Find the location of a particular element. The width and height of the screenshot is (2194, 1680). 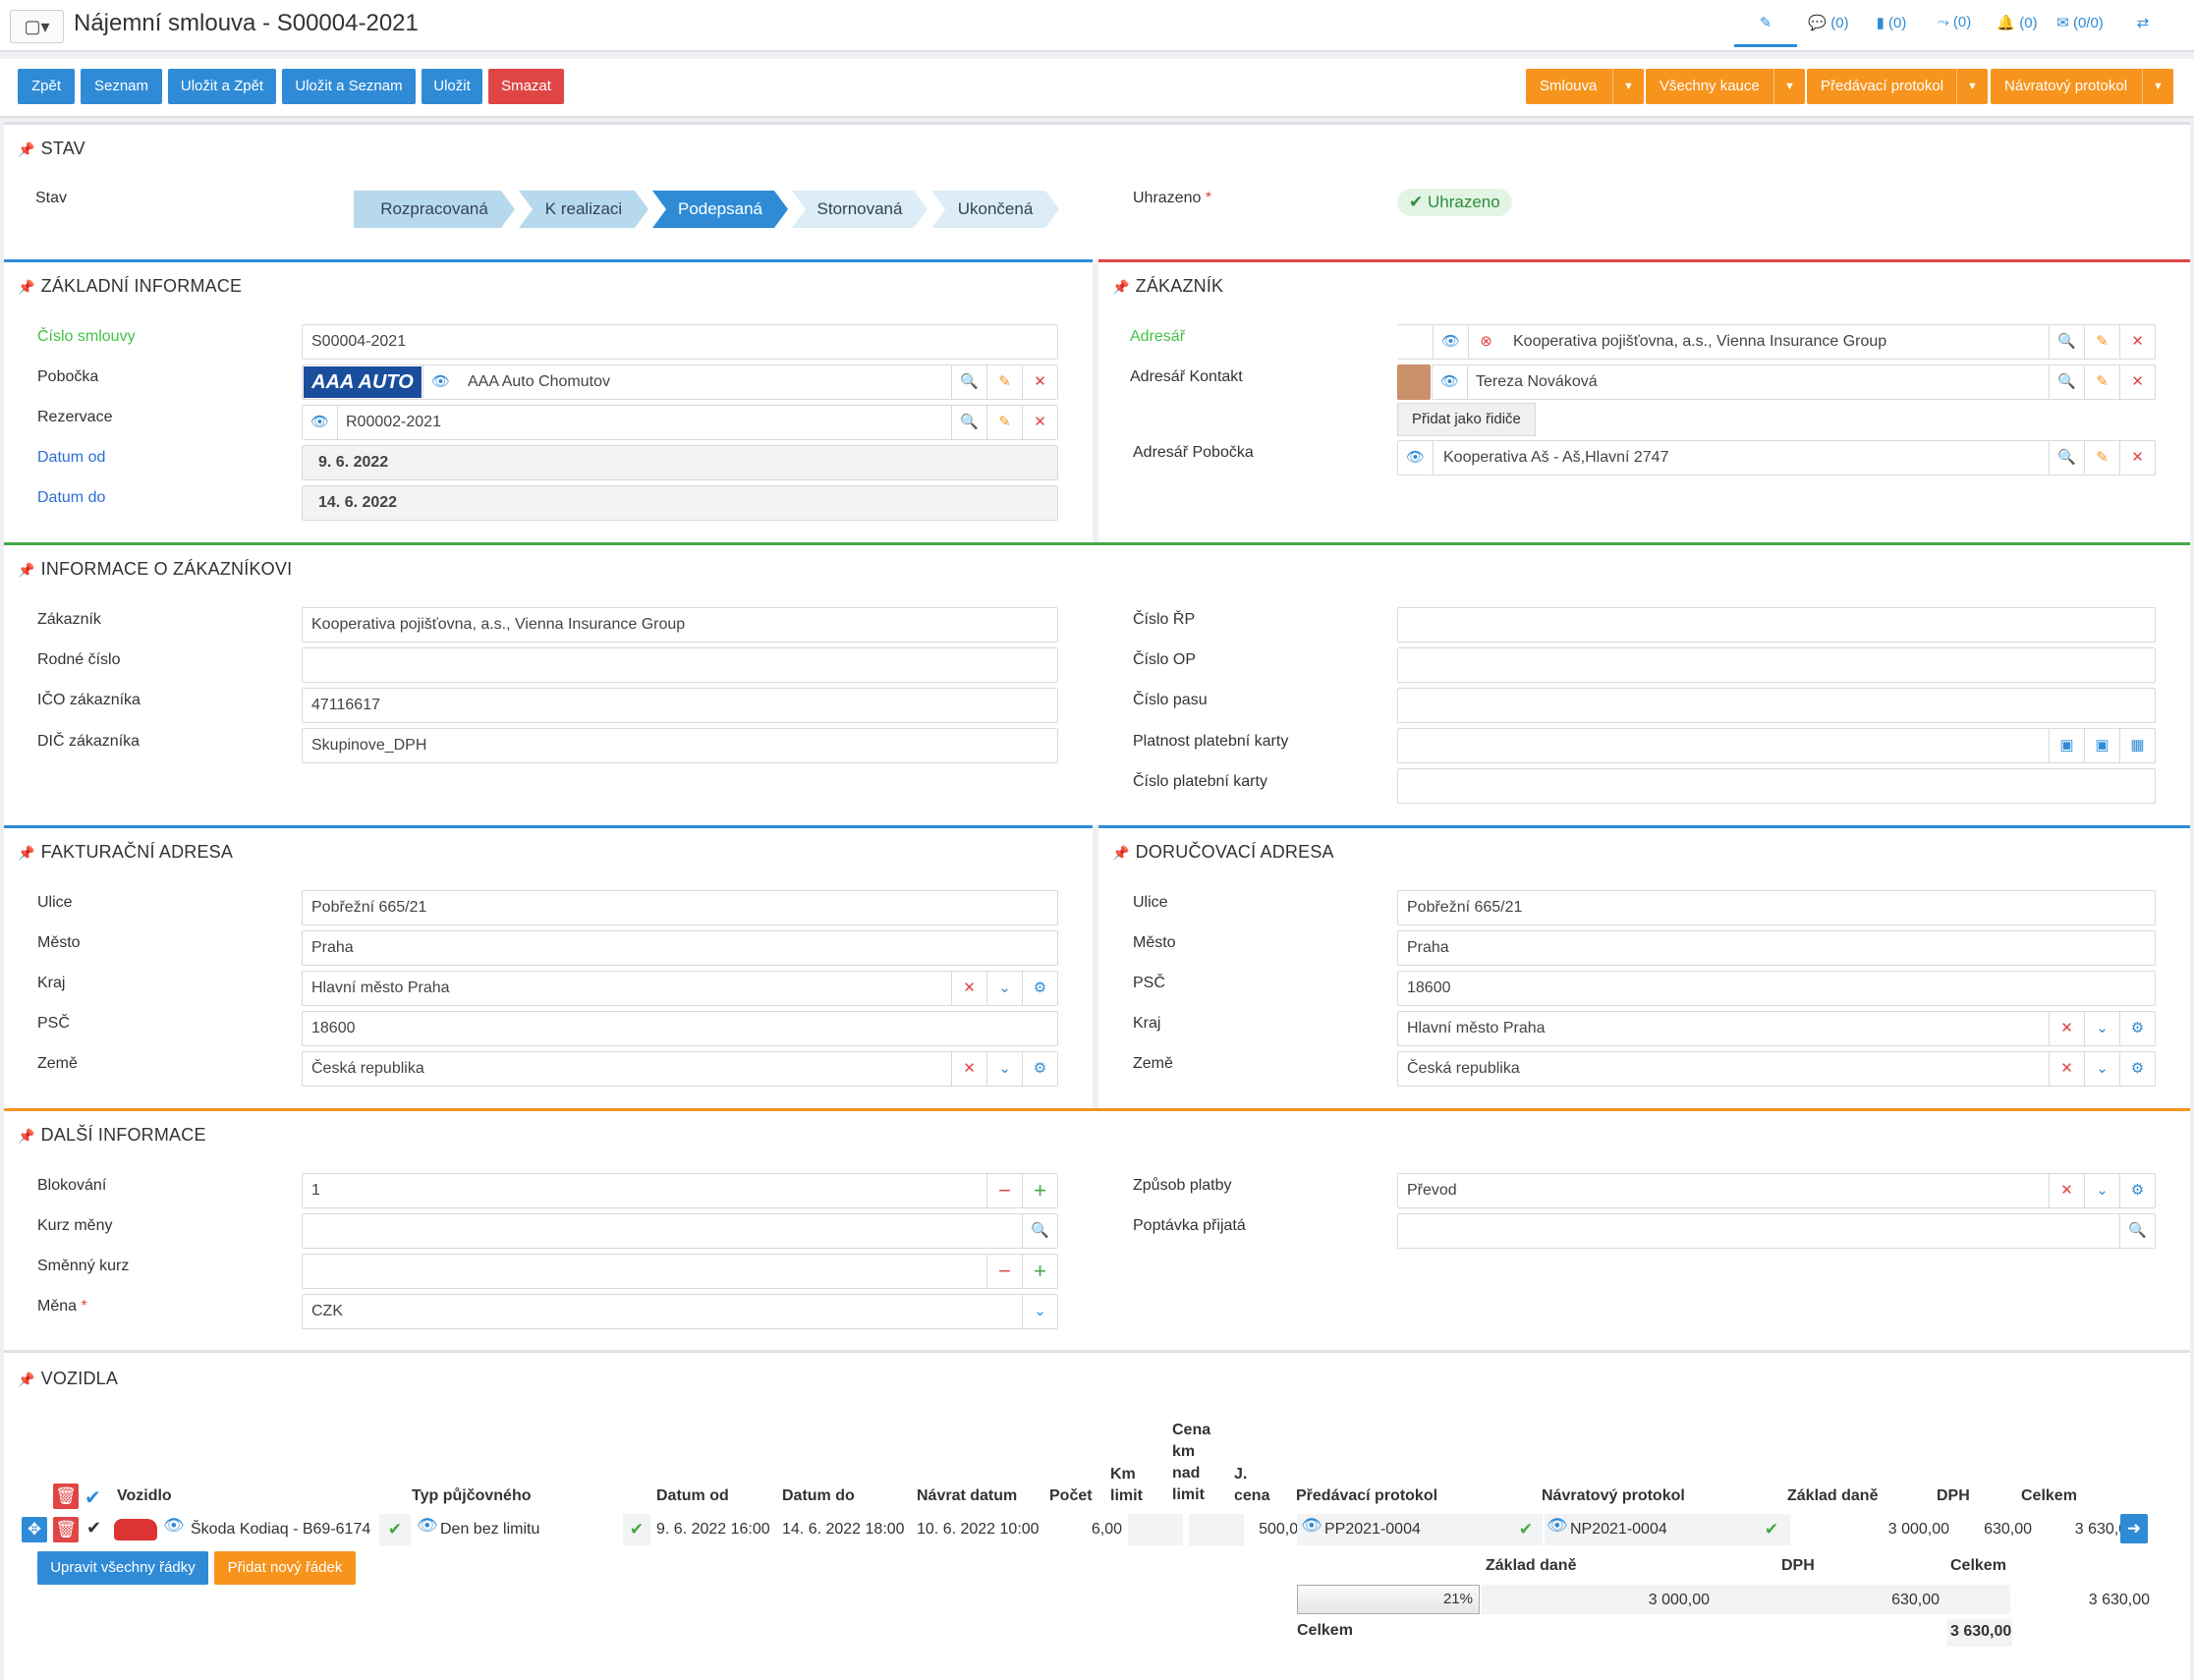

comments-tab: 💬 (0) is located at coordinates (1829, 30).